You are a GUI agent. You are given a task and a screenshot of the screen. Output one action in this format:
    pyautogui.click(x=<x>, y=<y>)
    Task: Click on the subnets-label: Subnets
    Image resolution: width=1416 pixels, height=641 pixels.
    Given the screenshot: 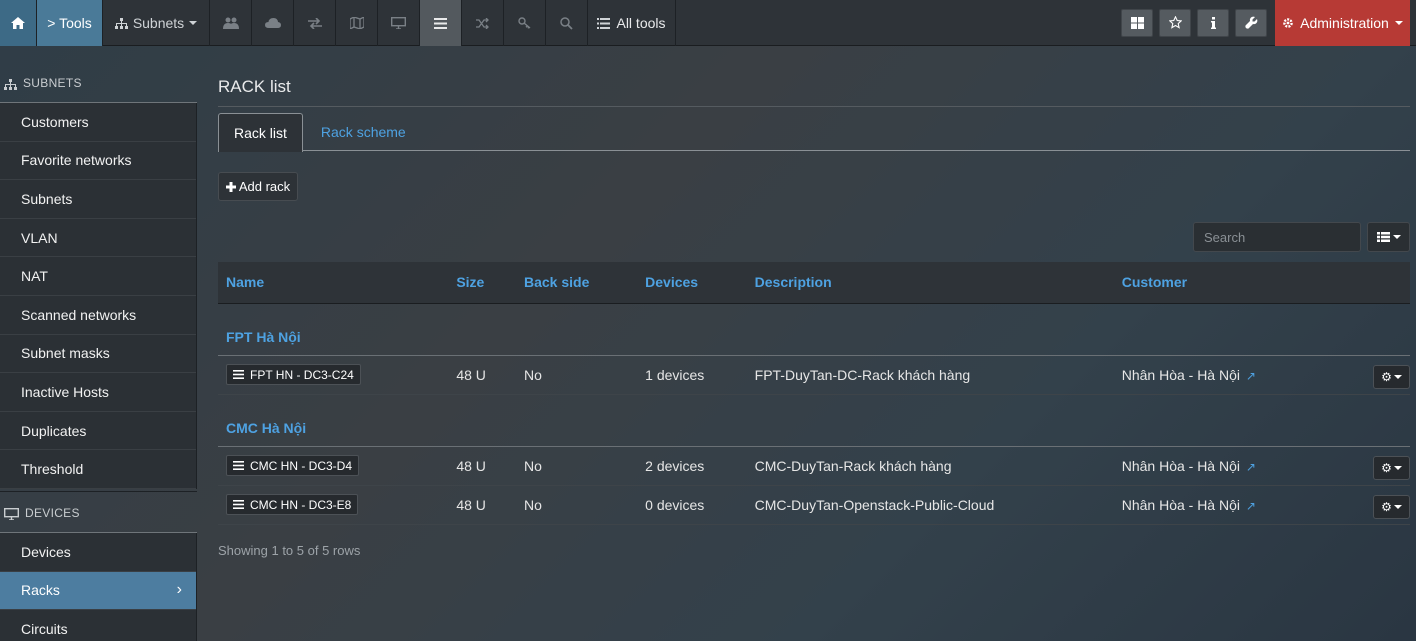 What is the action you would take?
    pyautogui.click(x=158, y=23)
    